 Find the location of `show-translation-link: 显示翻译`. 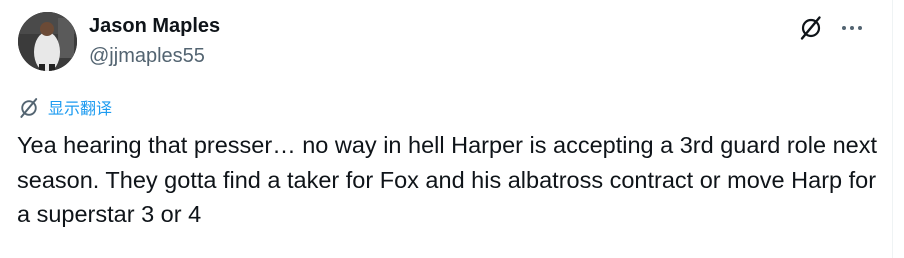

show-translation-link: 显示翻译 is located at coordinates (65, 110).